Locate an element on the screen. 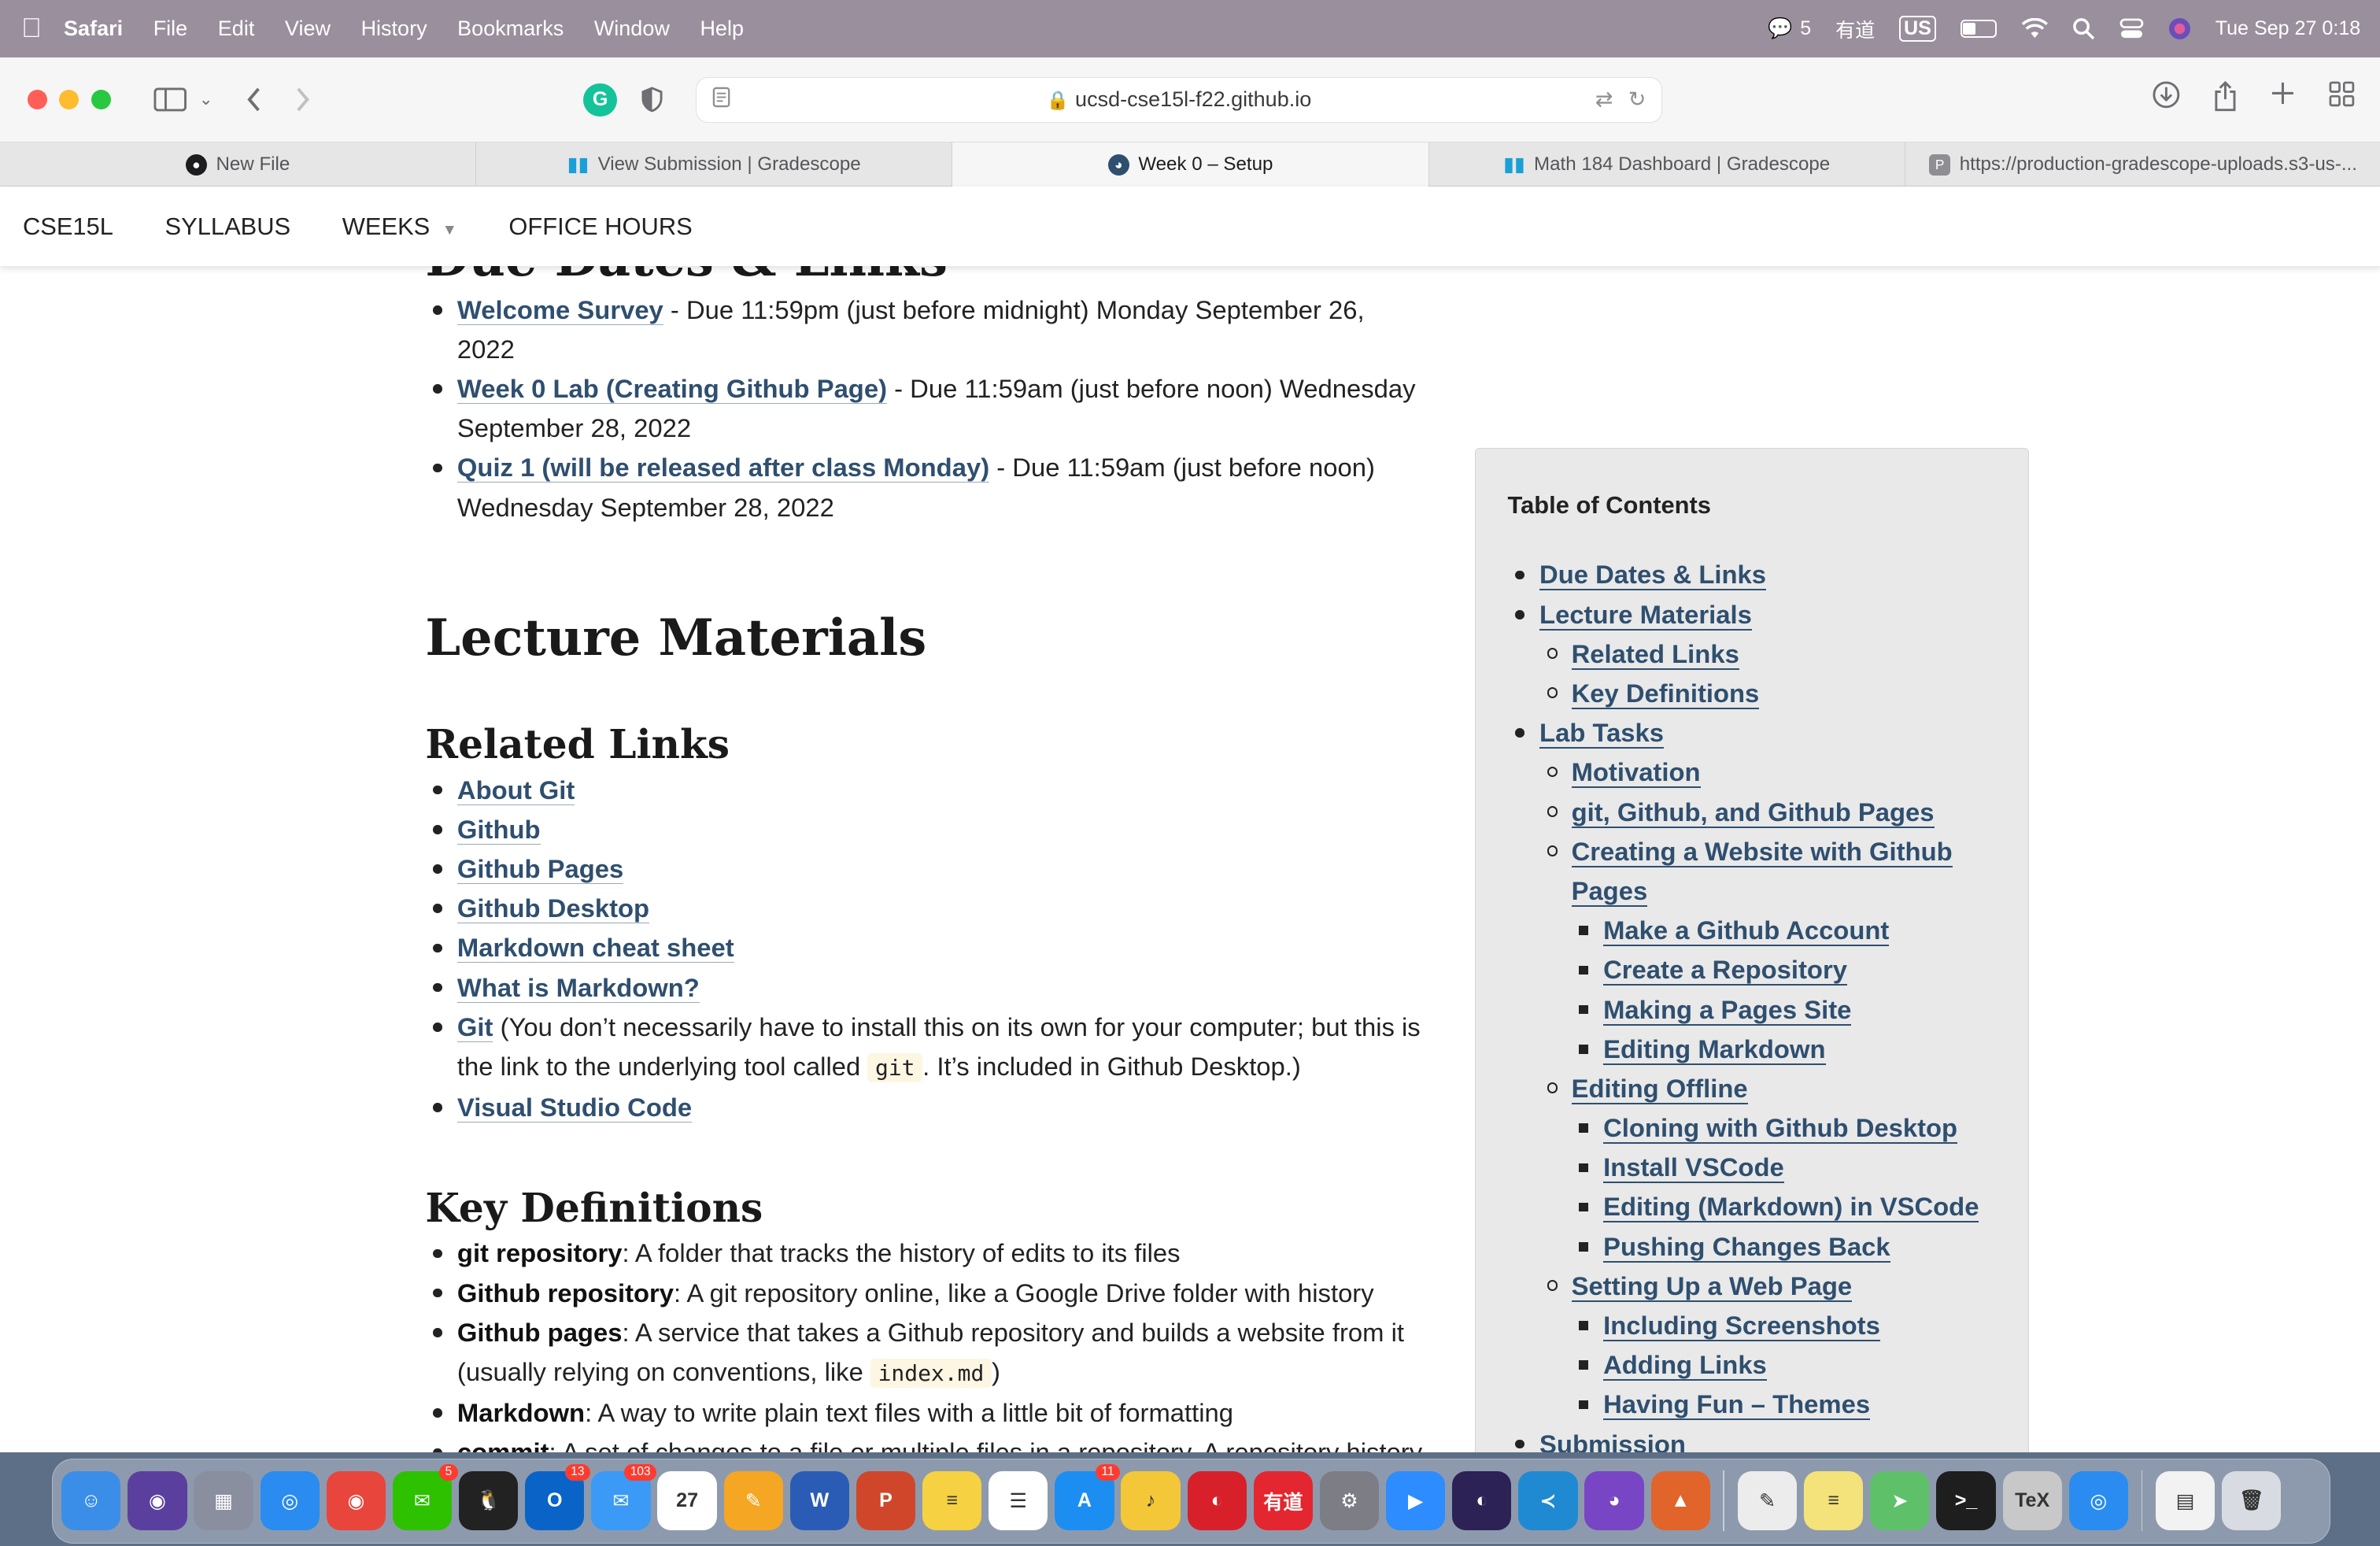 Image resolution: width=2380 pixels, height=1546 pixels. powerpoint-icon: P is located at coordinates (886, 1501).